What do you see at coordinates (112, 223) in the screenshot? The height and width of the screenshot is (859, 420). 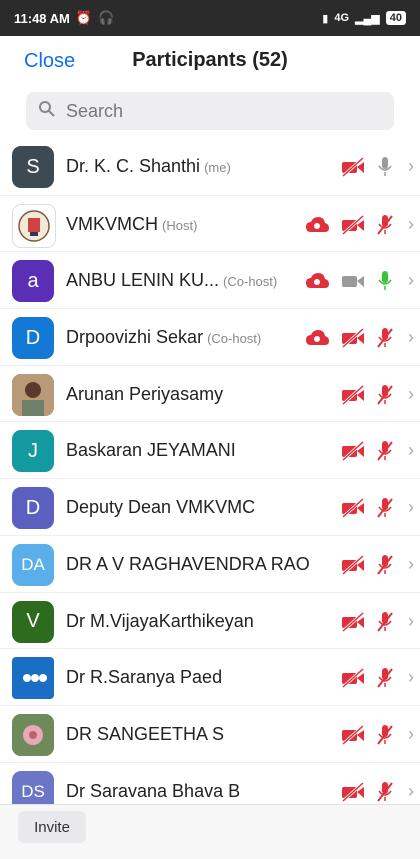 I see `participant-name-text: VMKVMCH` at bounding box center [112, 223].